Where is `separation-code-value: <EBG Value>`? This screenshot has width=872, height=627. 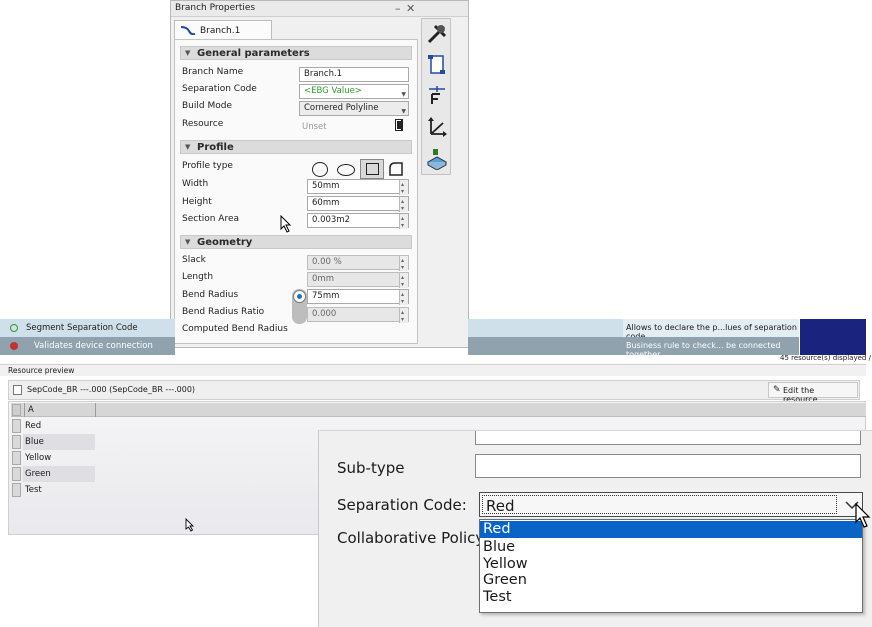 separation-code-value: <EBG Value> is located at coordinates (333, 91).